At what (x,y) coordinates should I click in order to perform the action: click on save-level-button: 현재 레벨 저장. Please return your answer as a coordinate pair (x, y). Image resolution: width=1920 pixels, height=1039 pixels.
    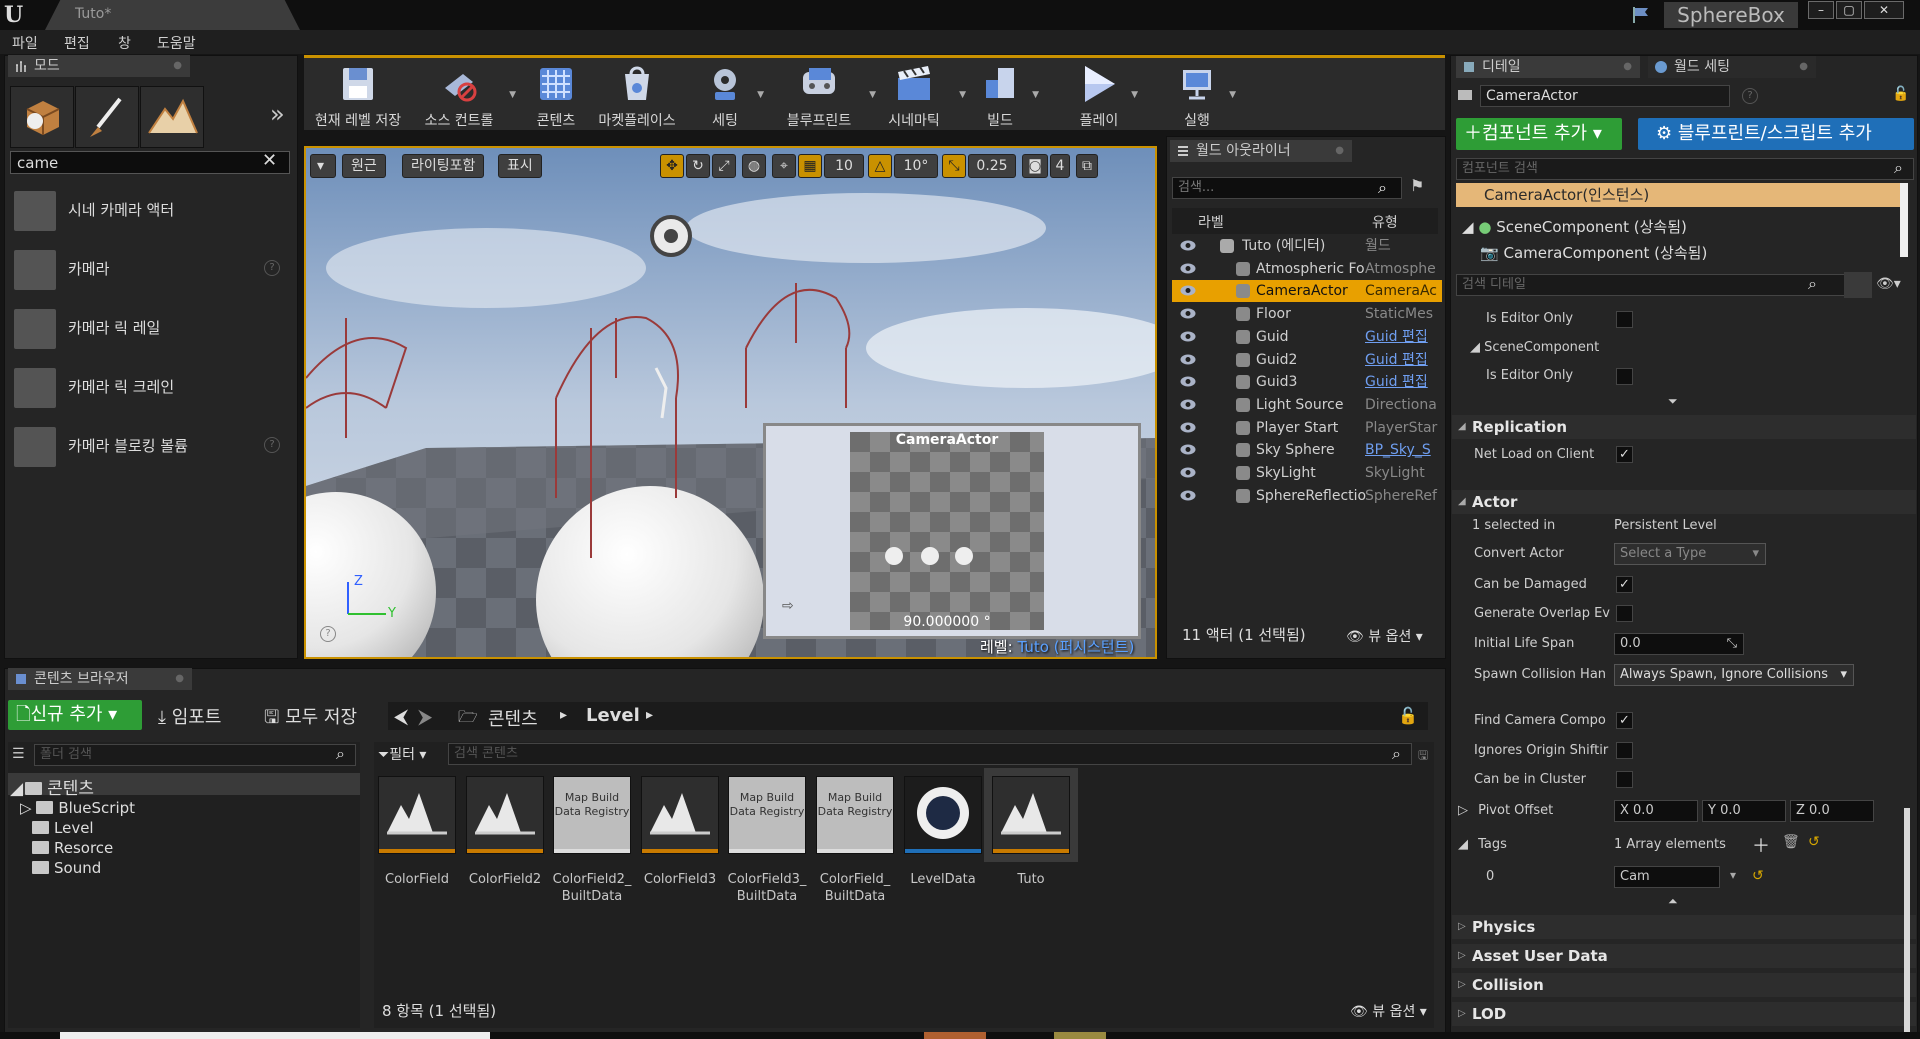
    Looking at the image, I should click on (358, 95).